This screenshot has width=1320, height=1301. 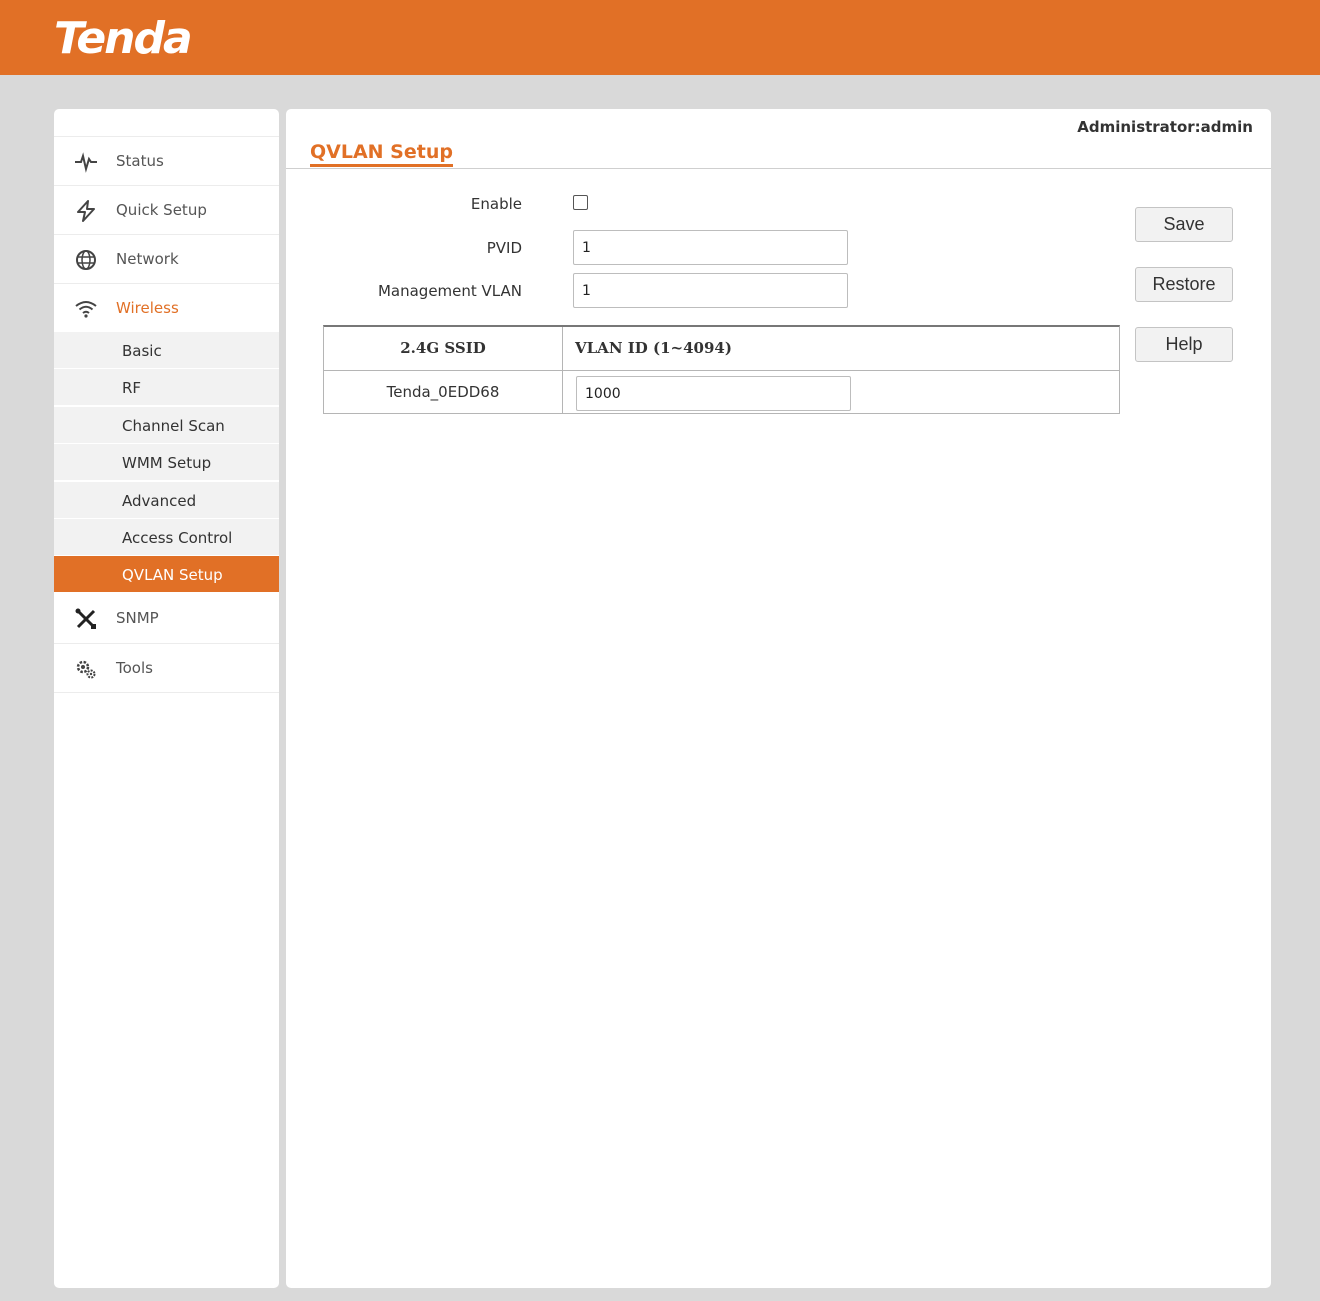 I want to click on sidebar-subitem-wmm-setup: WMM Setup, so click(x=166, y=462).